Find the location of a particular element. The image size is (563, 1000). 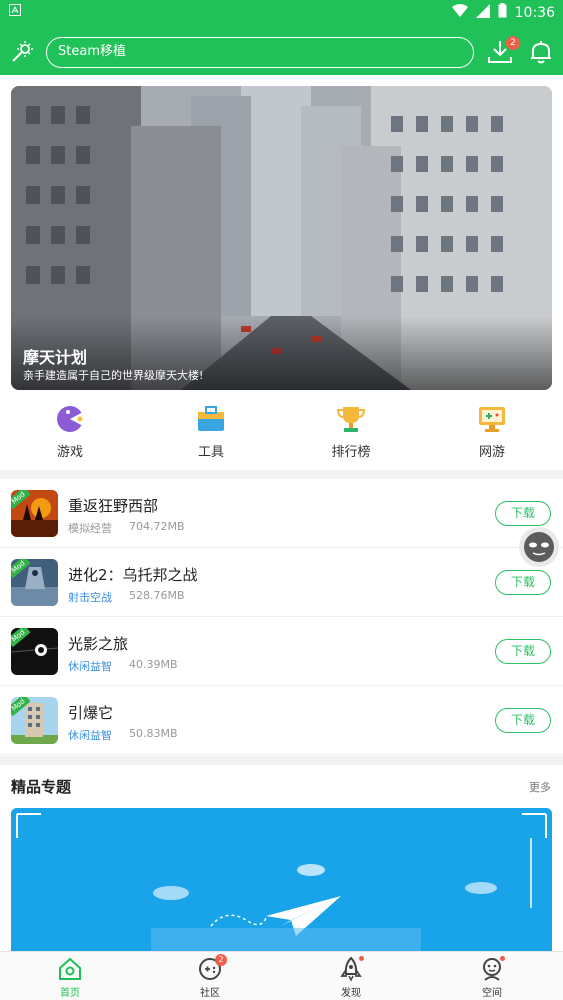

quick-nav-ranking: 排行榜 is located at coordinates (351, 431).